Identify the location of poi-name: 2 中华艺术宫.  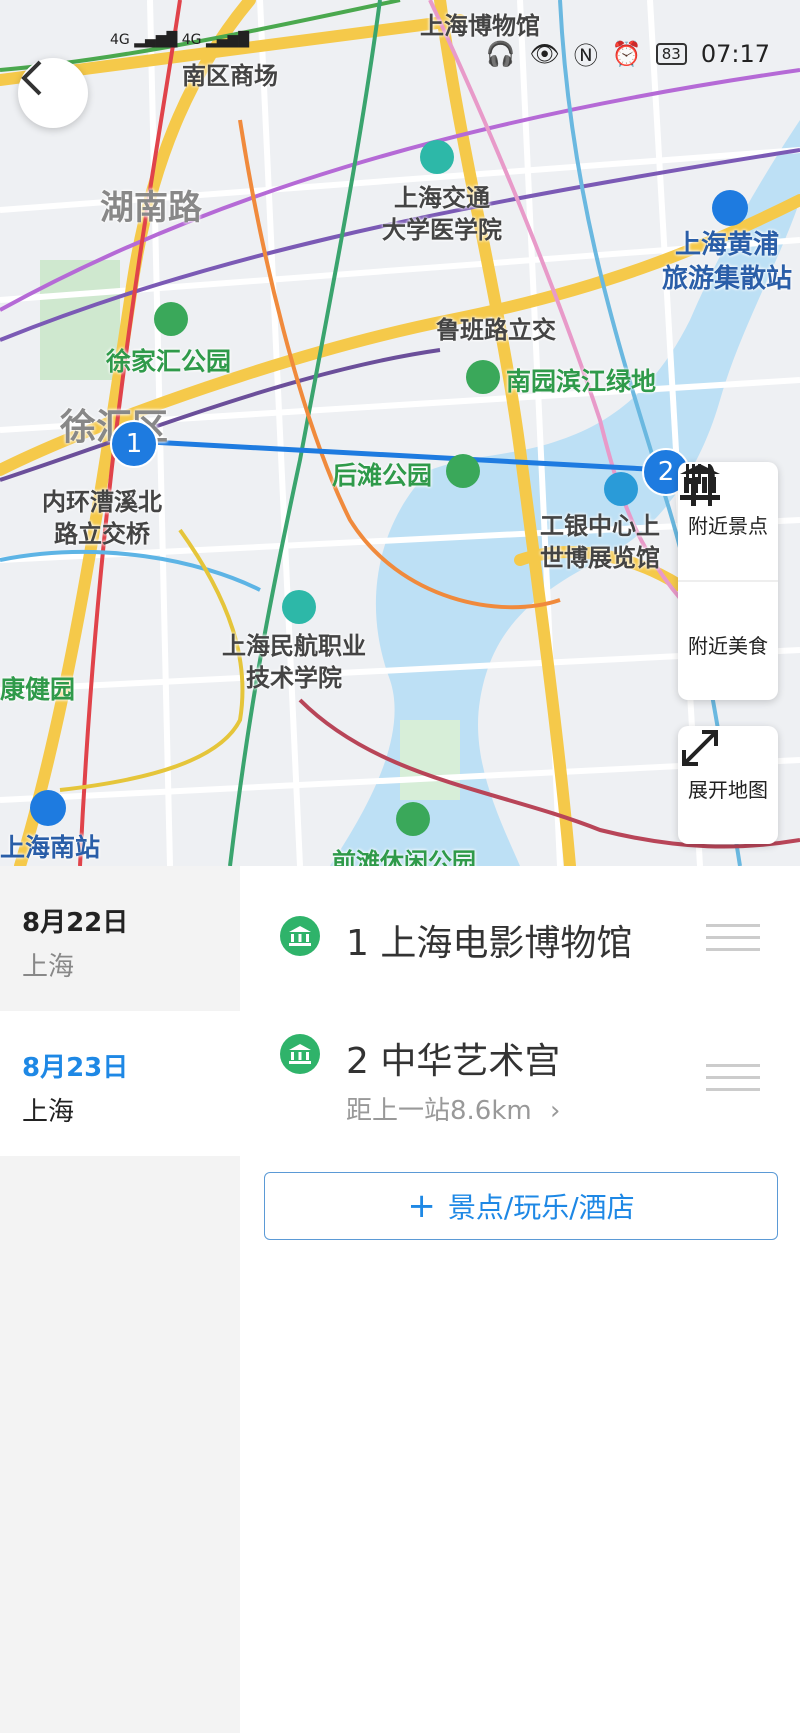
(453, 1061).